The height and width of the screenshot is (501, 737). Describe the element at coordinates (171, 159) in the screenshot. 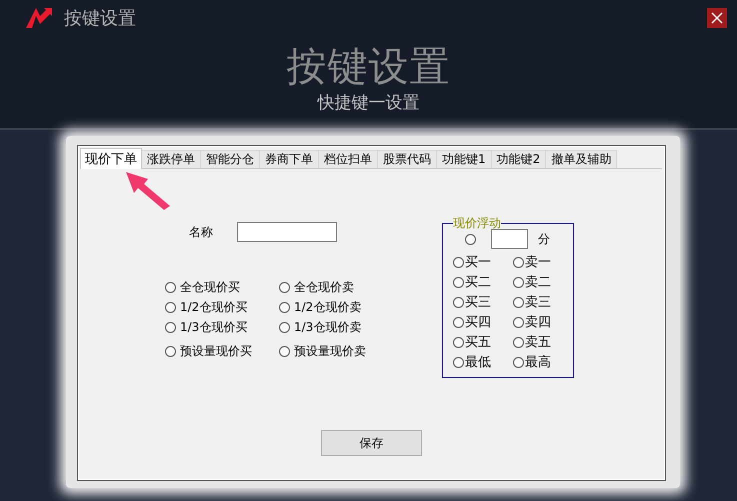

I see `tab: 涨跌停单` at that location.